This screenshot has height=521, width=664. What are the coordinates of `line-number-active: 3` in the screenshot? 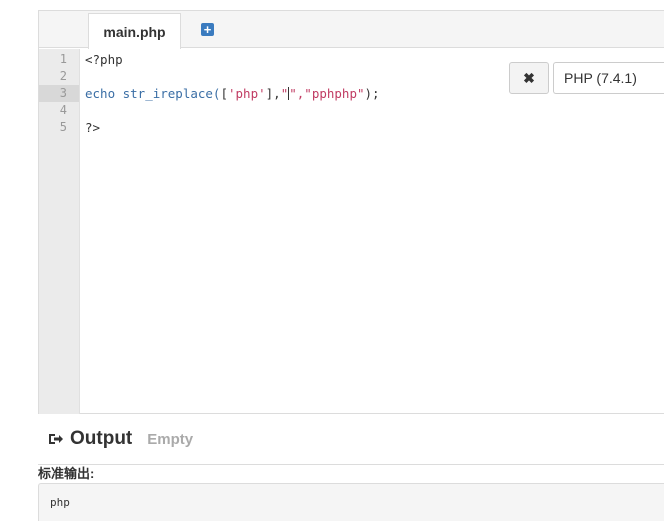 It's located at (59, 93).